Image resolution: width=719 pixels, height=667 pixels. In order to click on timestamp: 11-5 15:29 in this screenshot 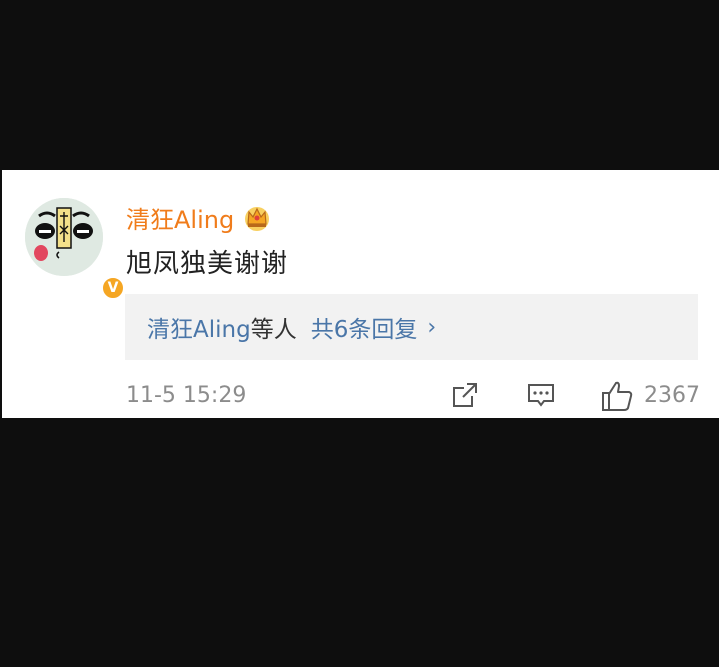, I will do `click(186, 395)`.